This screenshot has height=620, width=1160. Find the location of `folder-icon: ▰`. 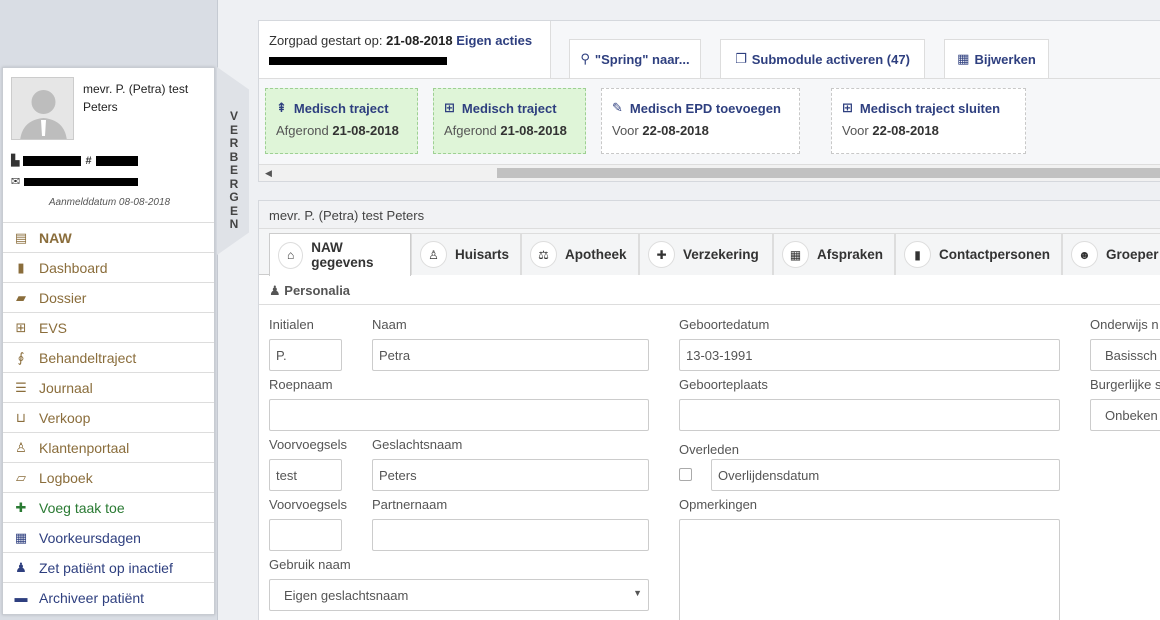

folder-icon: ▰ is located at coordinates (21, 297).